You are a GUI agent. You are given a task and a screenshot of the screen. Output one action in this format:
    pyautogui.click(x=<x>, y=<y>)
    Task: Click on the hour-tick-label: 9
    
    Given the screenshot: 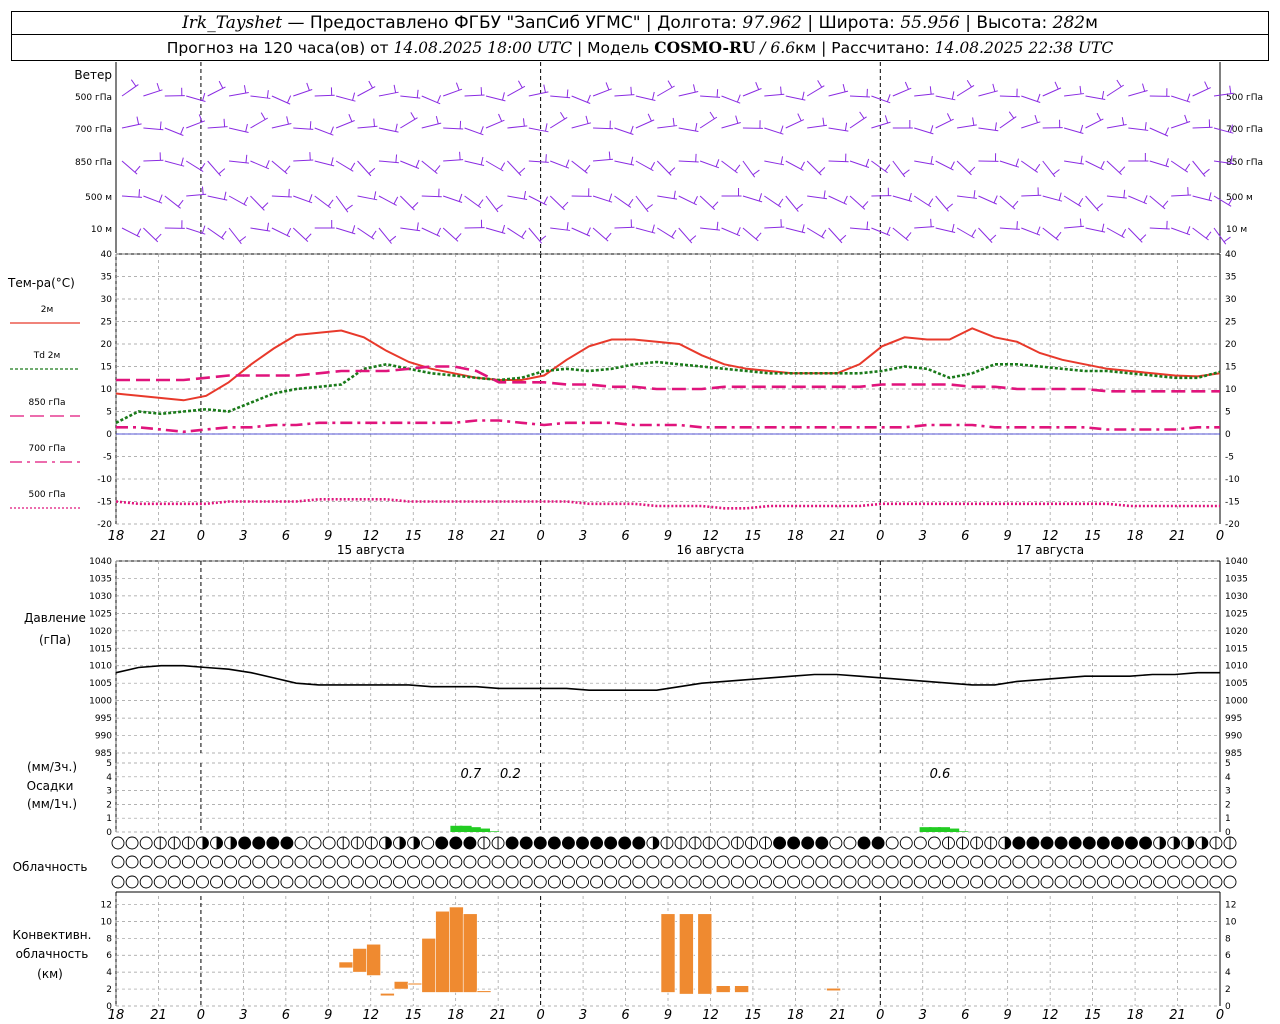 What is the action you would take?
    pyautogui.click(x=668, y=536)
    